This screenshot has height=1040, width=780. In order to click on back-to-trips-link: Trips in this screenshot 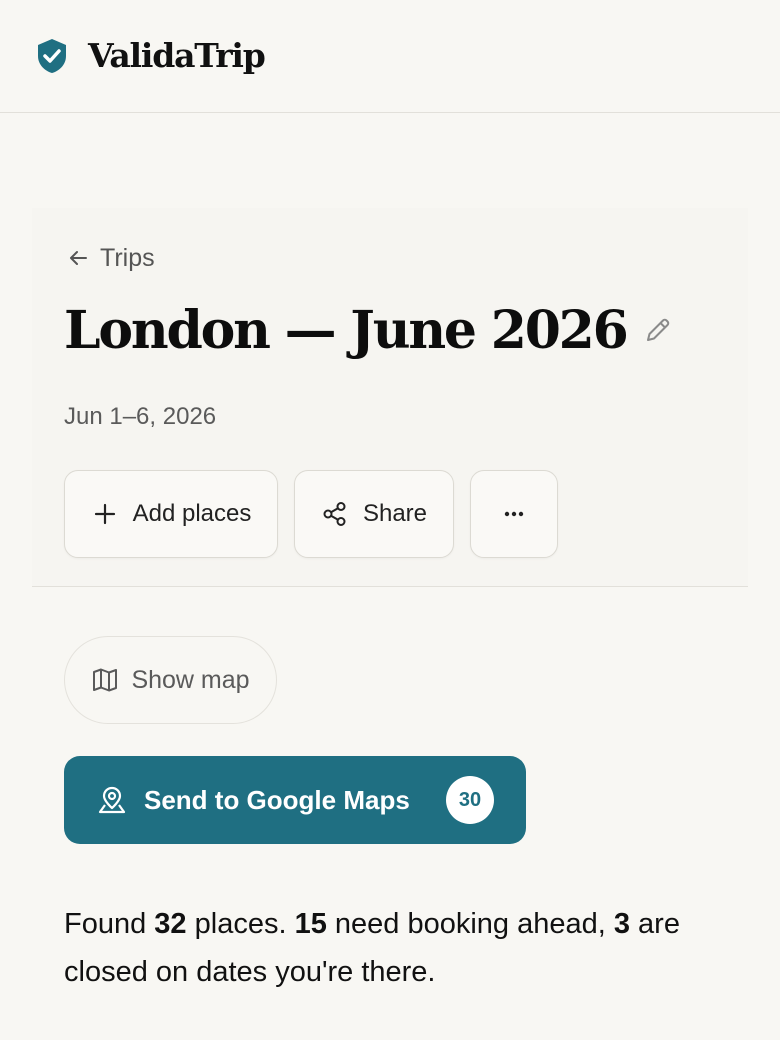, I will do `click(110, 258)`.